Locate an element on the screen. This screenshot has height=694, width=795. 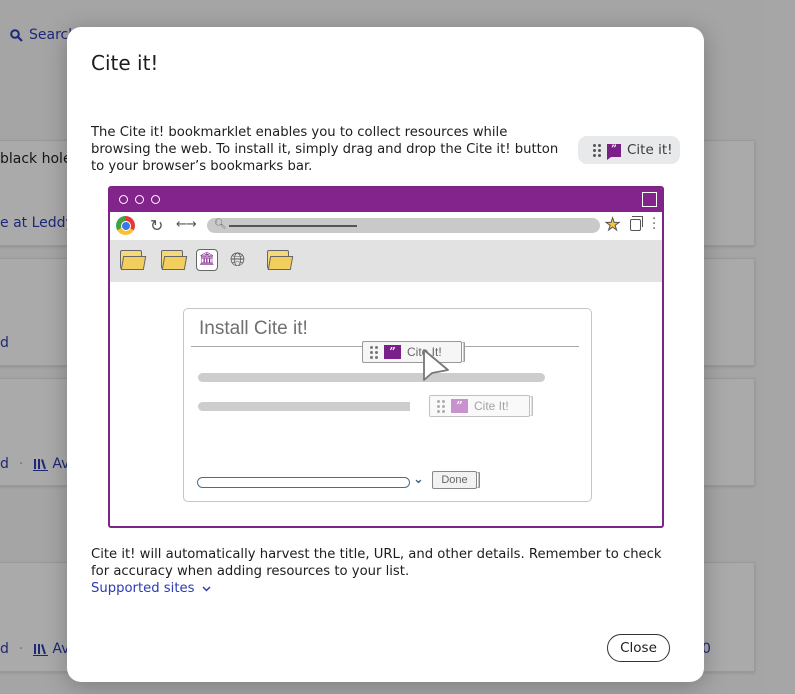
bookmarklet-label: Cite it! is located at coordinates (650, 150).